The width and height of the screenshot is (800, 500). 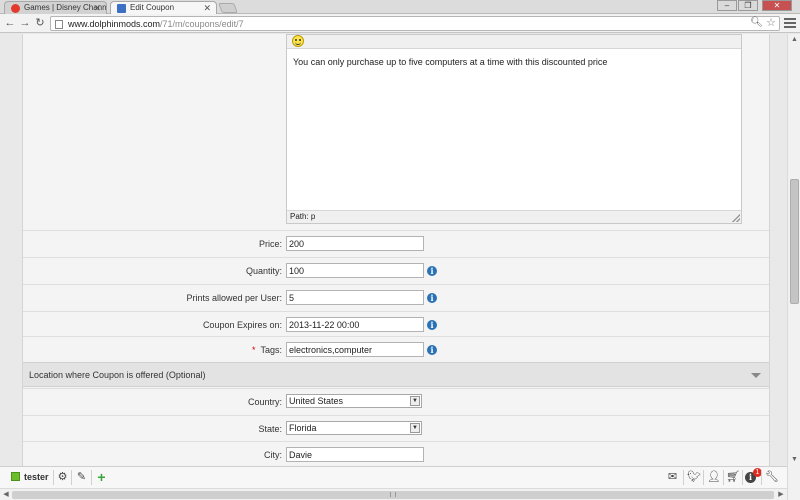 What do you see at coordinates (15, 8) in the screenshot?
I see `disney-favicon-icon` at bounding box center [15, 8].